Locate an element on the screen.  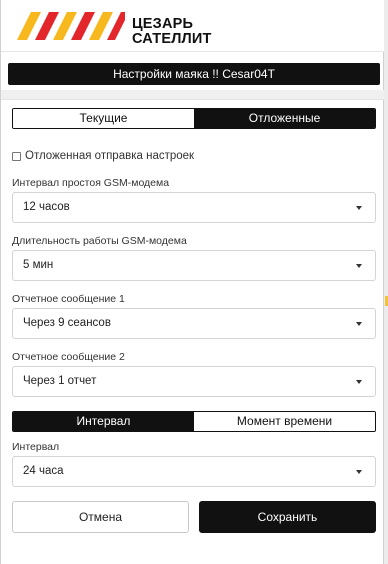
background-strip is located at coordinates (386, 282).